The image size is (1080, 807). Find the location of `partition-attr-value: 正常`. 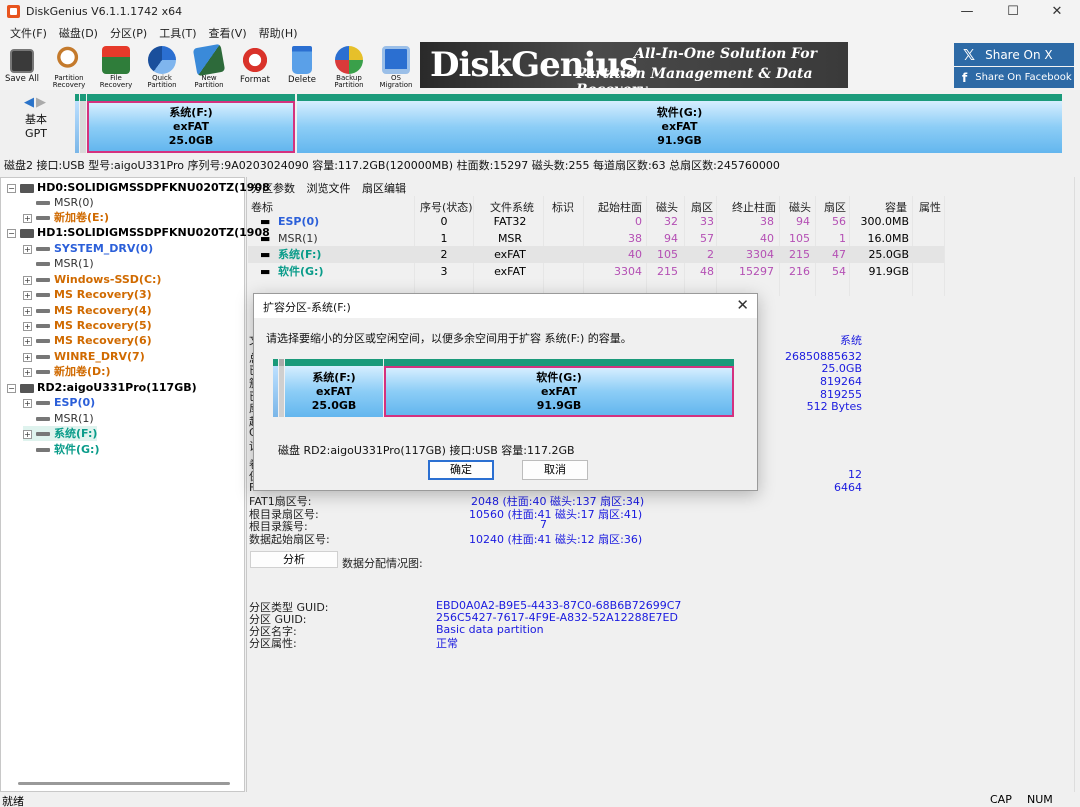

partition-attr-value: 正常 is located at coordinates (447, 643).